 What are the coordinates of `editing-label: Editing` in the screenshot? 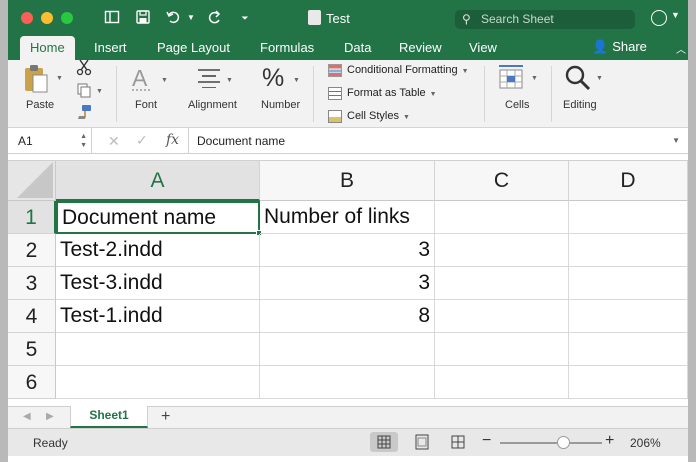 It's located at (580, 105).